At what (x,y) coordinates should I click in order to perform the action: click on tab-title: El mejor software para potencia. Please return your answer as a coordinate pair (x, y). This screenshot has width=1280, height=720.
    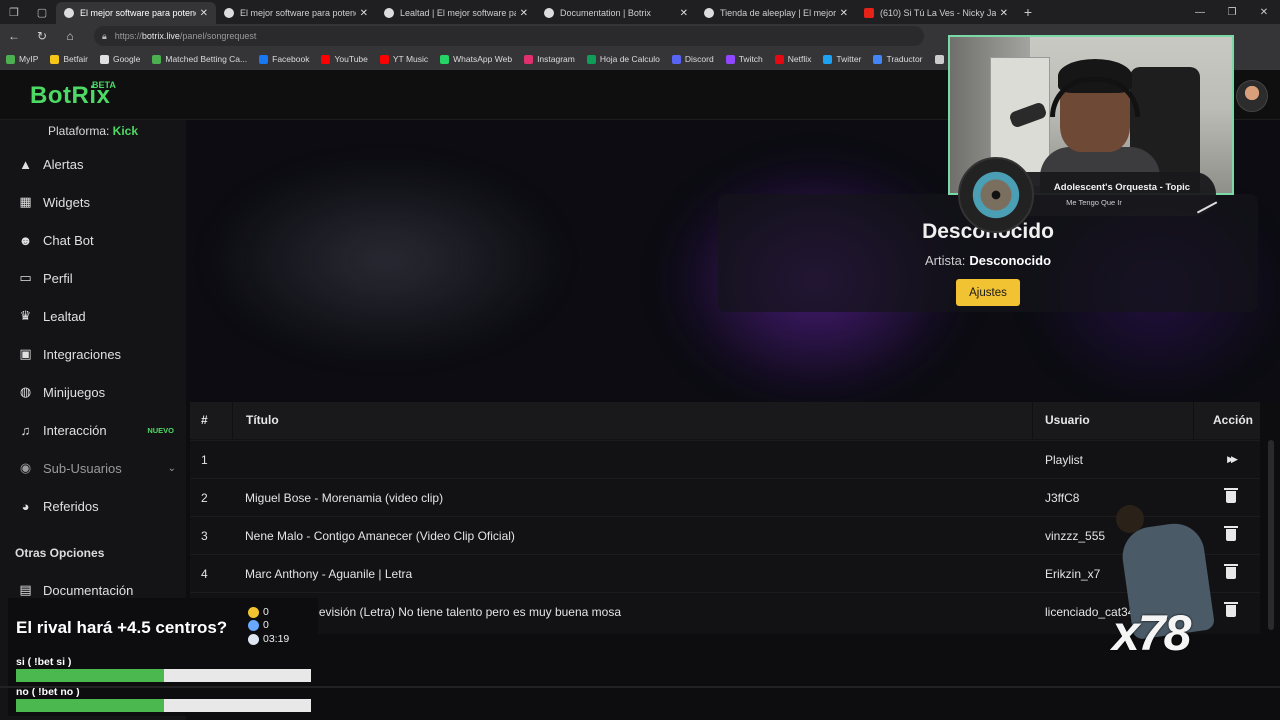
    Looking at the image, I should click on (138, 13).